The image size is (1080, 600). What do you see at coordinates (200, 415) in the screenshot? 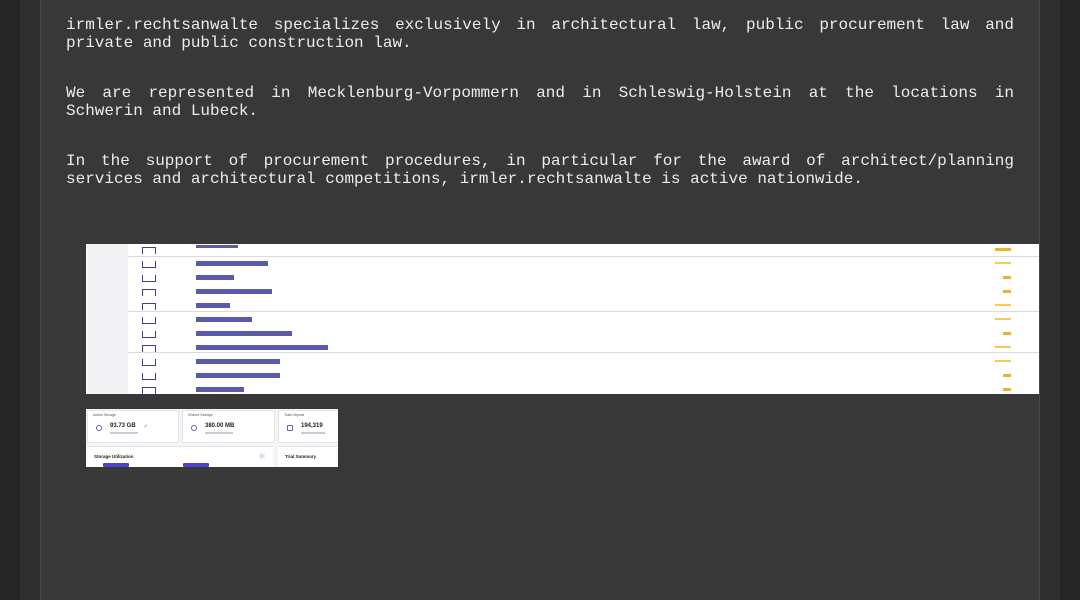
I see `stat-label: Shared Storage` at bounding box center [200, 415].